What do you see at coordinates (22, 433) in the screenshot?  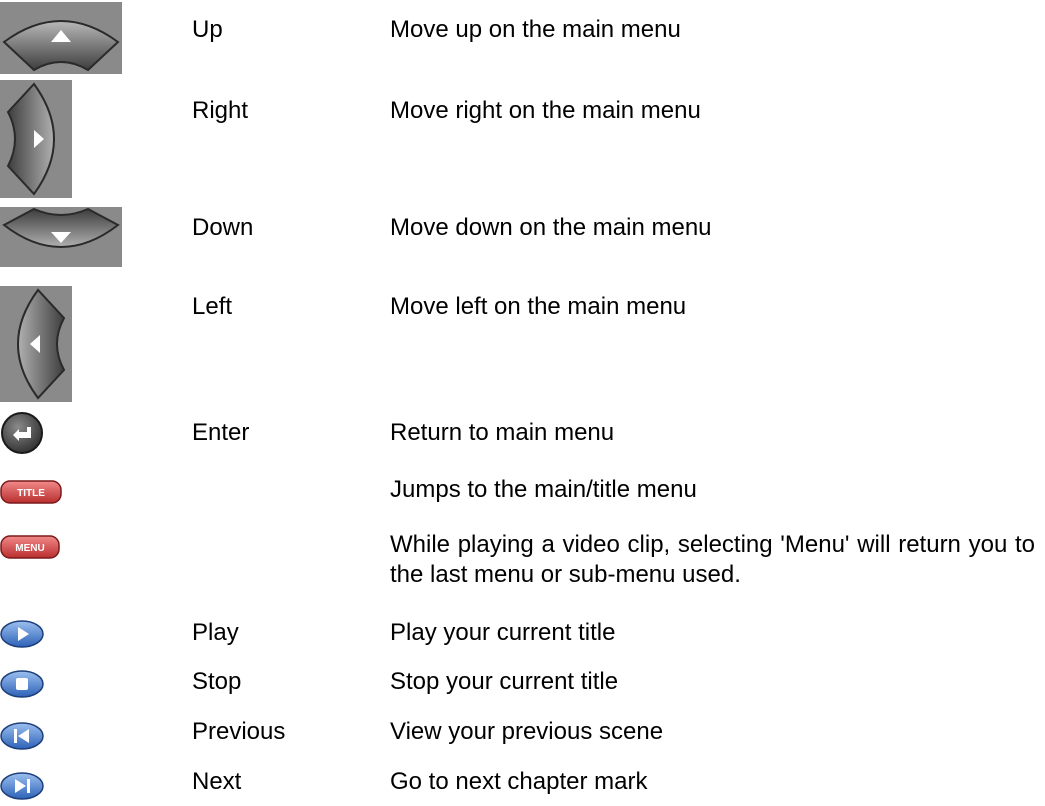 I see `enter-icon` at bounding box center [22, 433].